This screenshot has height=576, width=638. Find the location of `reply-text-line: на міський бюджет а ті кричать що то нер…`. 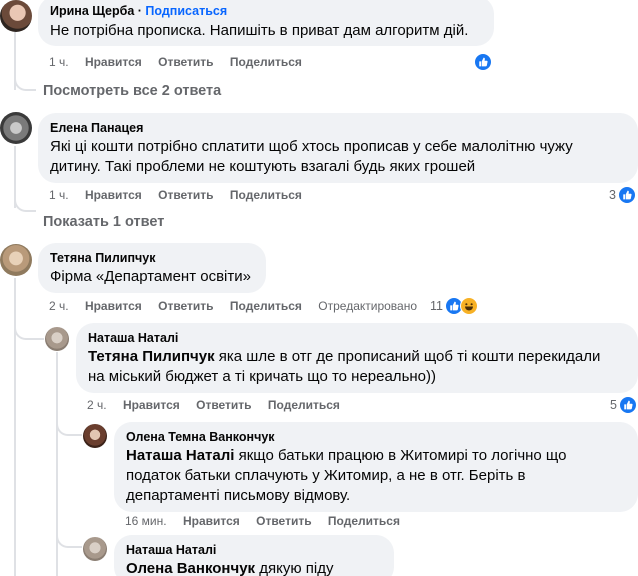

reply-text-line: на міський бюджет а ті кричать що то нер… is located at coordinates (262, 376).